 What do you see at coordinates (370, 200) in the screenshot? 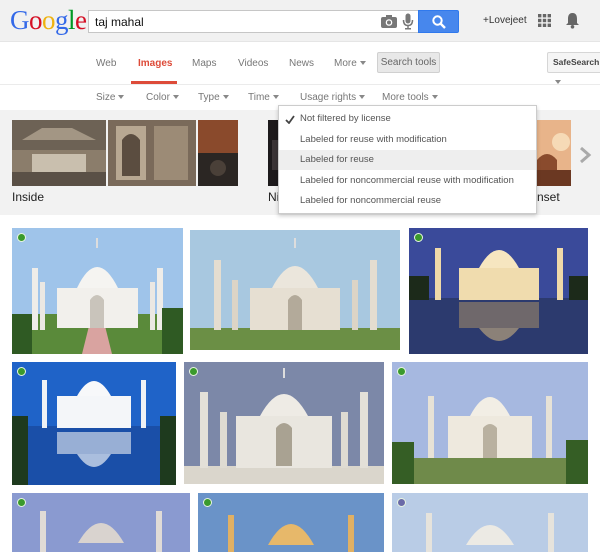
I see `menu-item-label: Labeled for noncommercial reuse` at bounding box center [370, 200].